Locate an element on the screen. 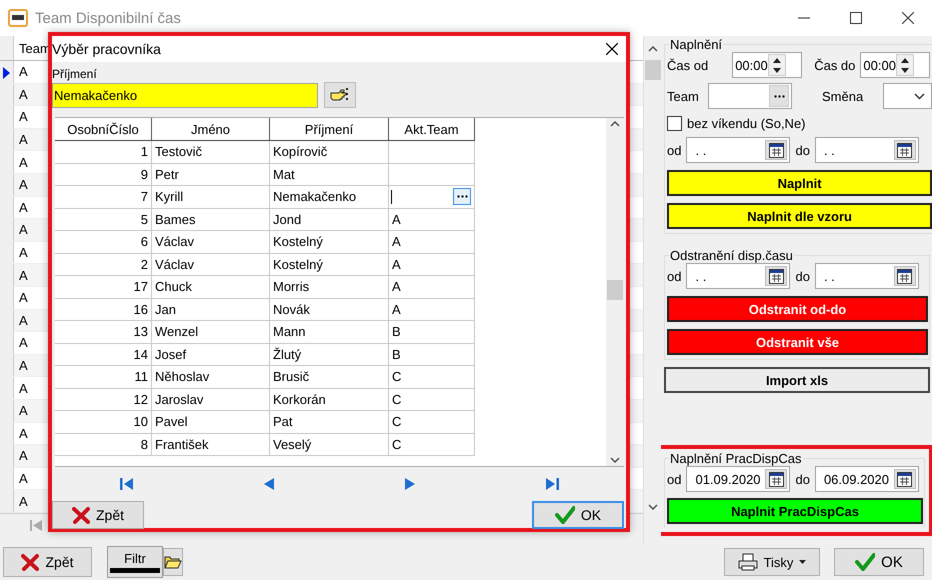 The width and height of the screenshot is (932, 580). folder-icon is located at coordinates (173, 562).